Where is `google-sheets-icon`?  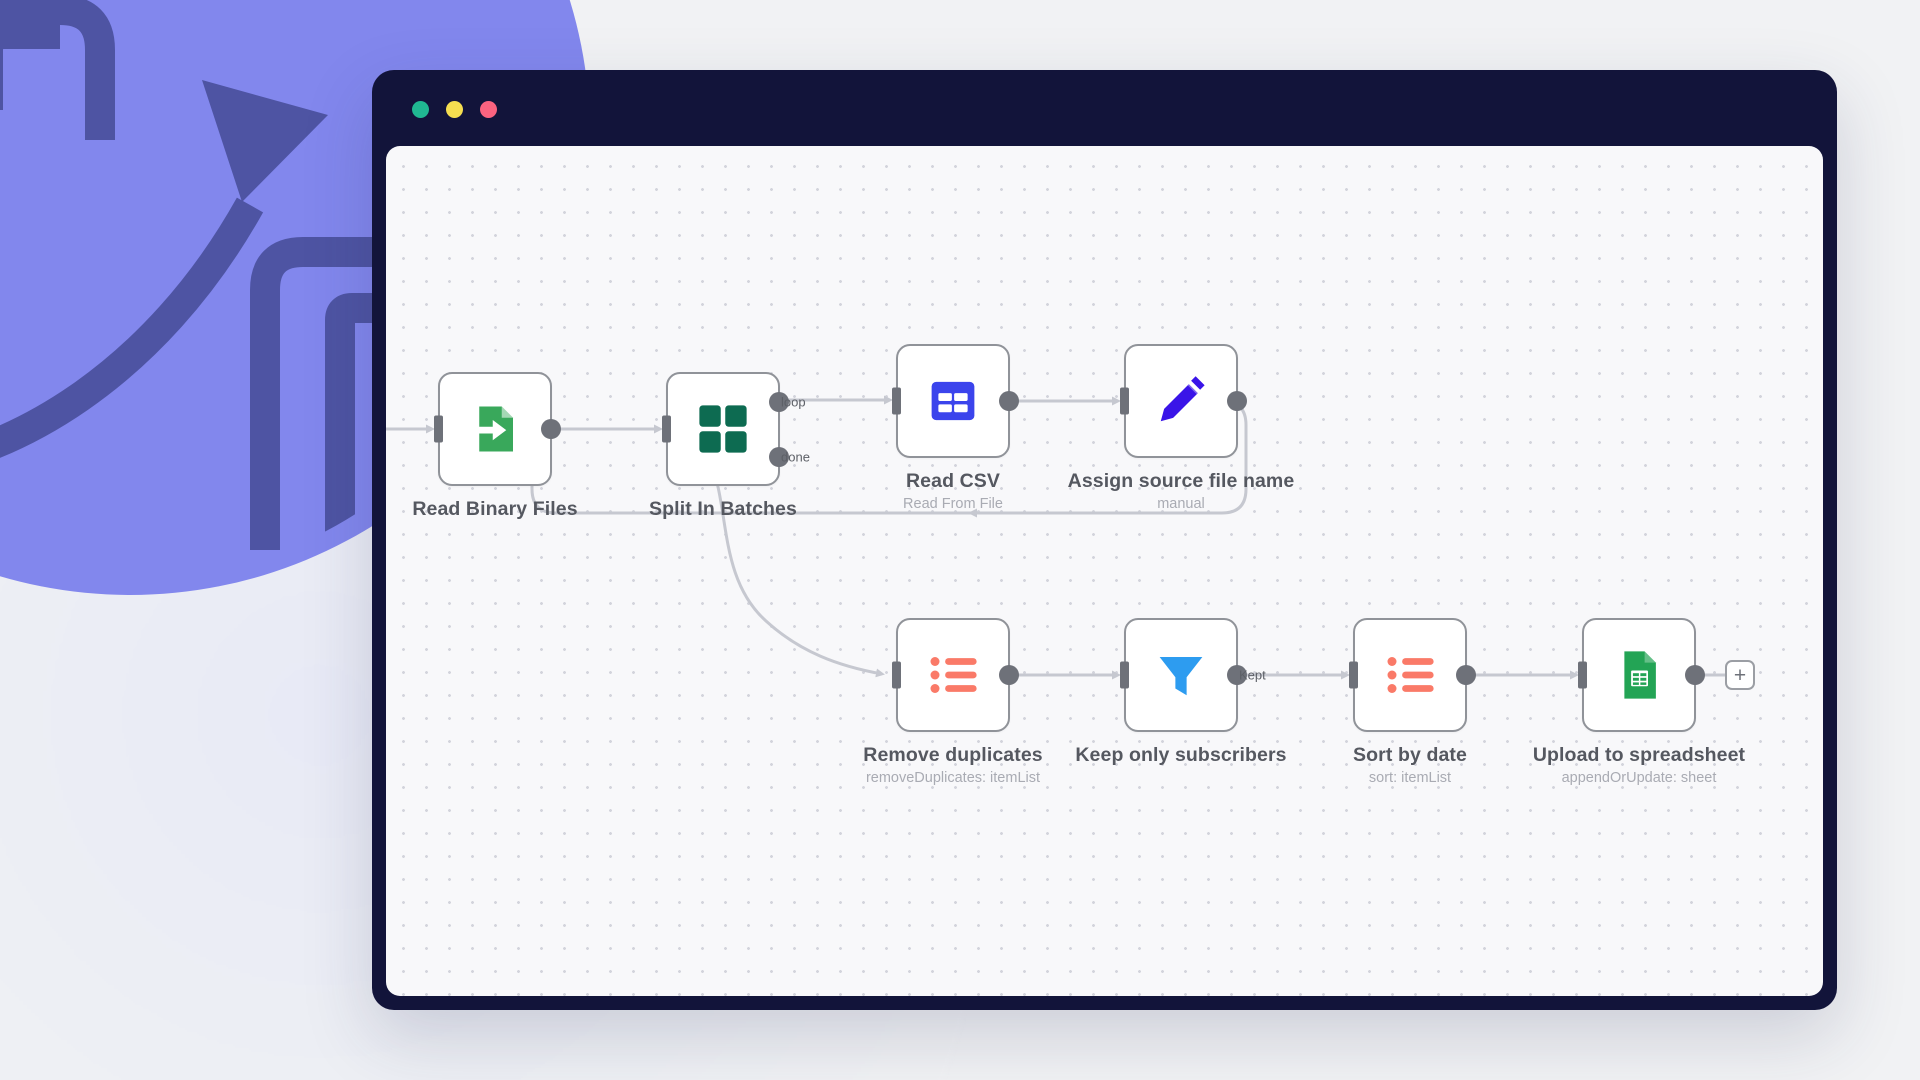 google-sheets-icon is located at coordinates (1640, 675).